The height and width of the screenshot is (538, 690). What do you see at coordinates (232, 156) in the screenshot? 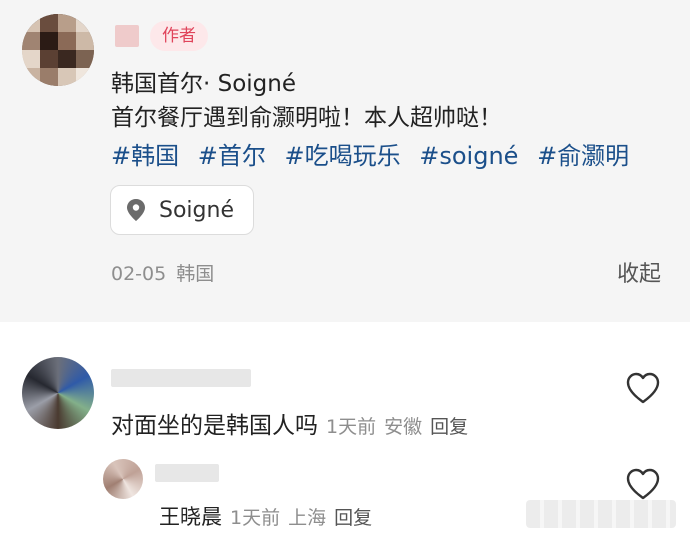
I see `tag-link: #首尔` at bounding box center [232, 156].